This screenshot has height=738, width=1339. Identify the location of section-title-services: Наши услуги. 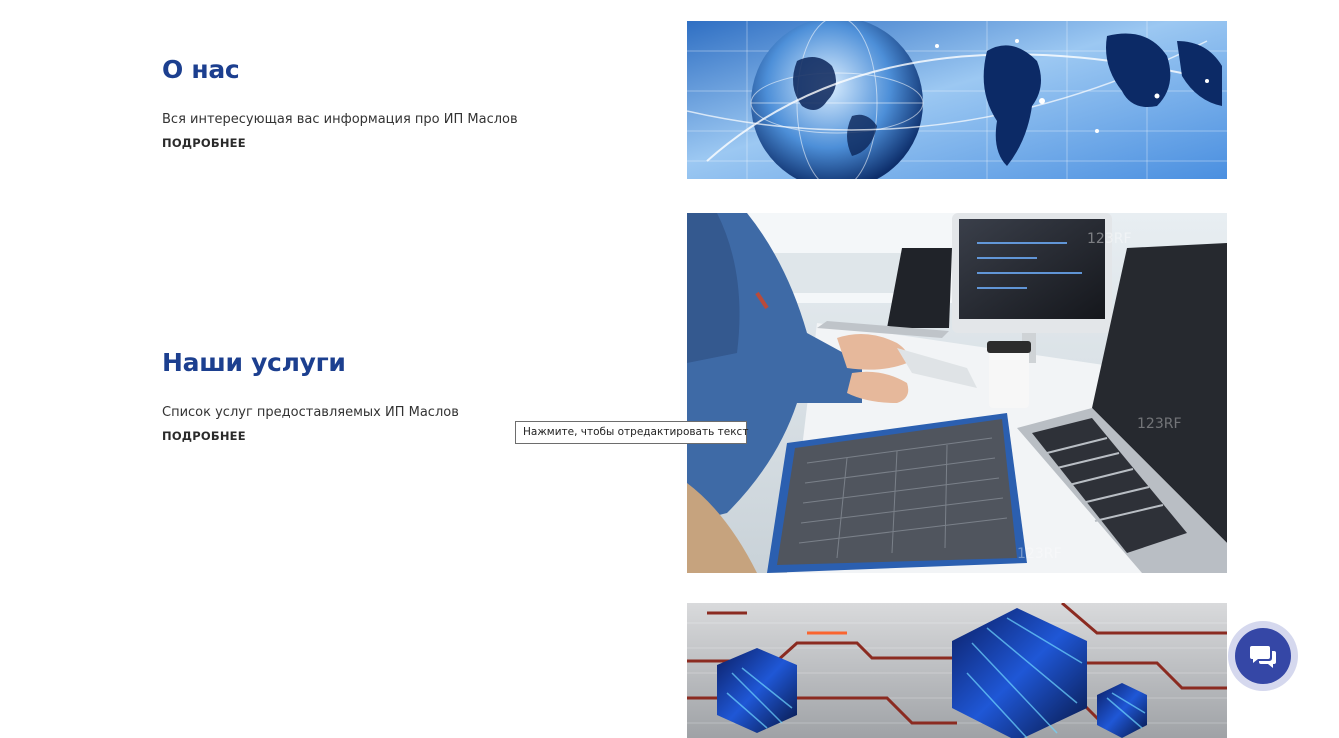
(254, 362).